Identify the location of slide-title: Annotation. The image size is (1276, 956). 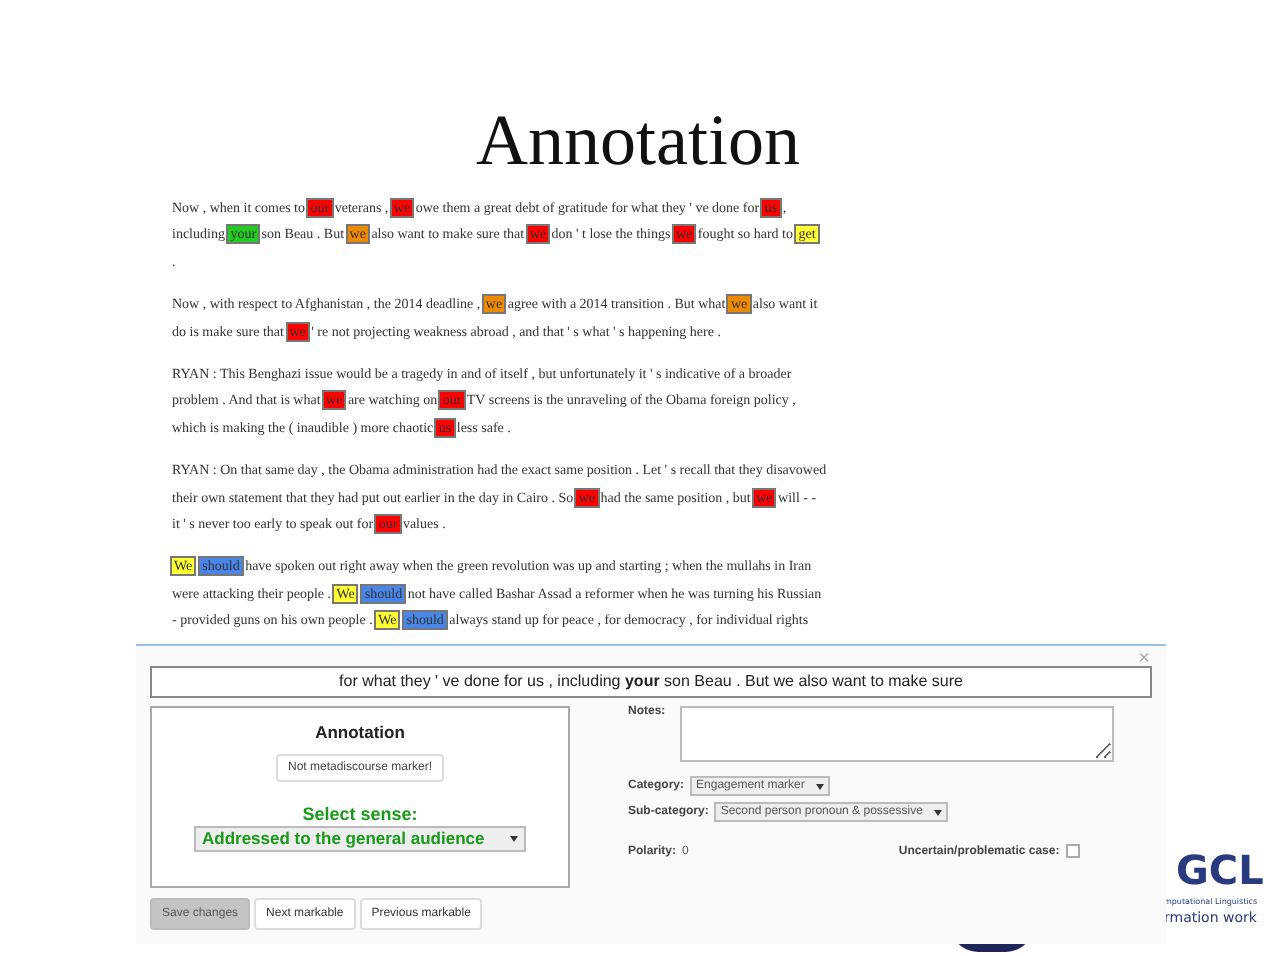
(638, 139).